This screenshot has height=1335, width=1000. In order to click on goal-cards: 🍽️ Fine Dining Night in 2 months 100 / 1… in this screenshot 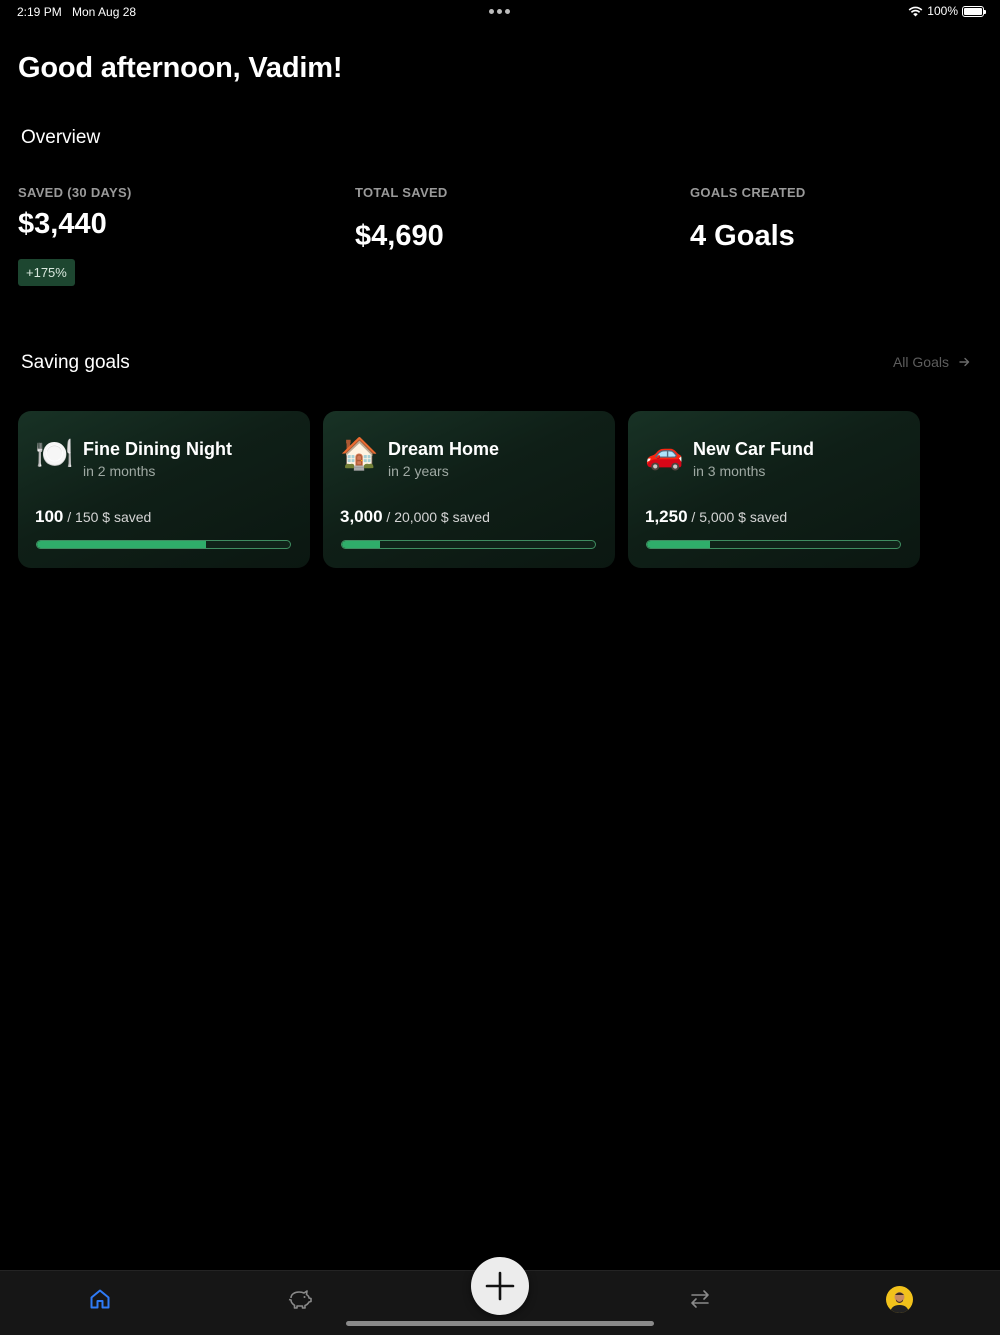, I will do `click(469, 489)`.